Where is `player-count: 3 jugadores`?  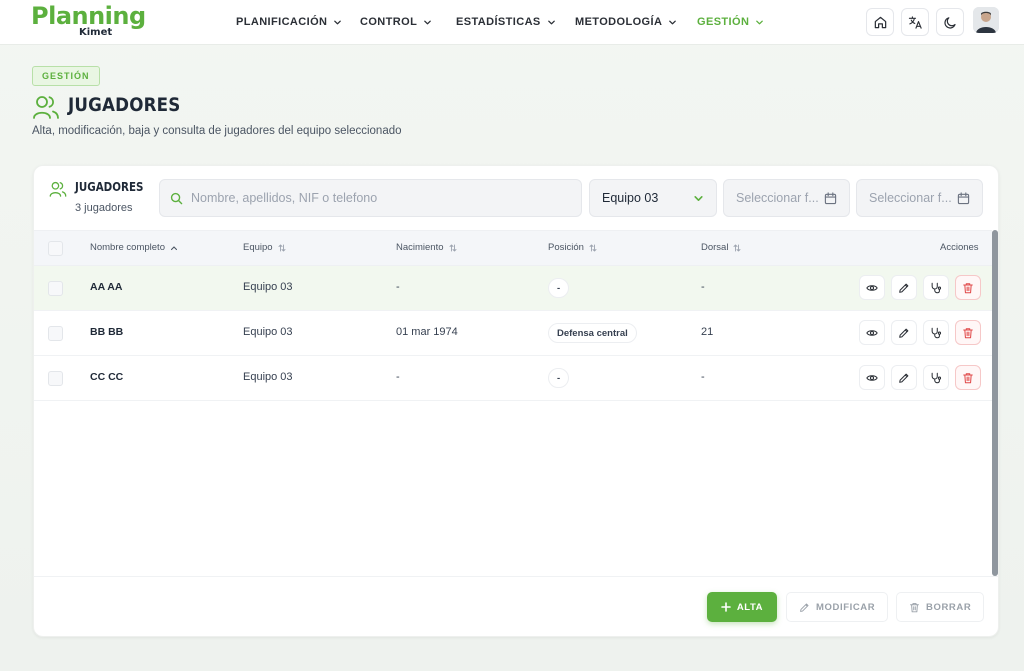
player-count: 3 jugadores is located at coordinates (104, 208).